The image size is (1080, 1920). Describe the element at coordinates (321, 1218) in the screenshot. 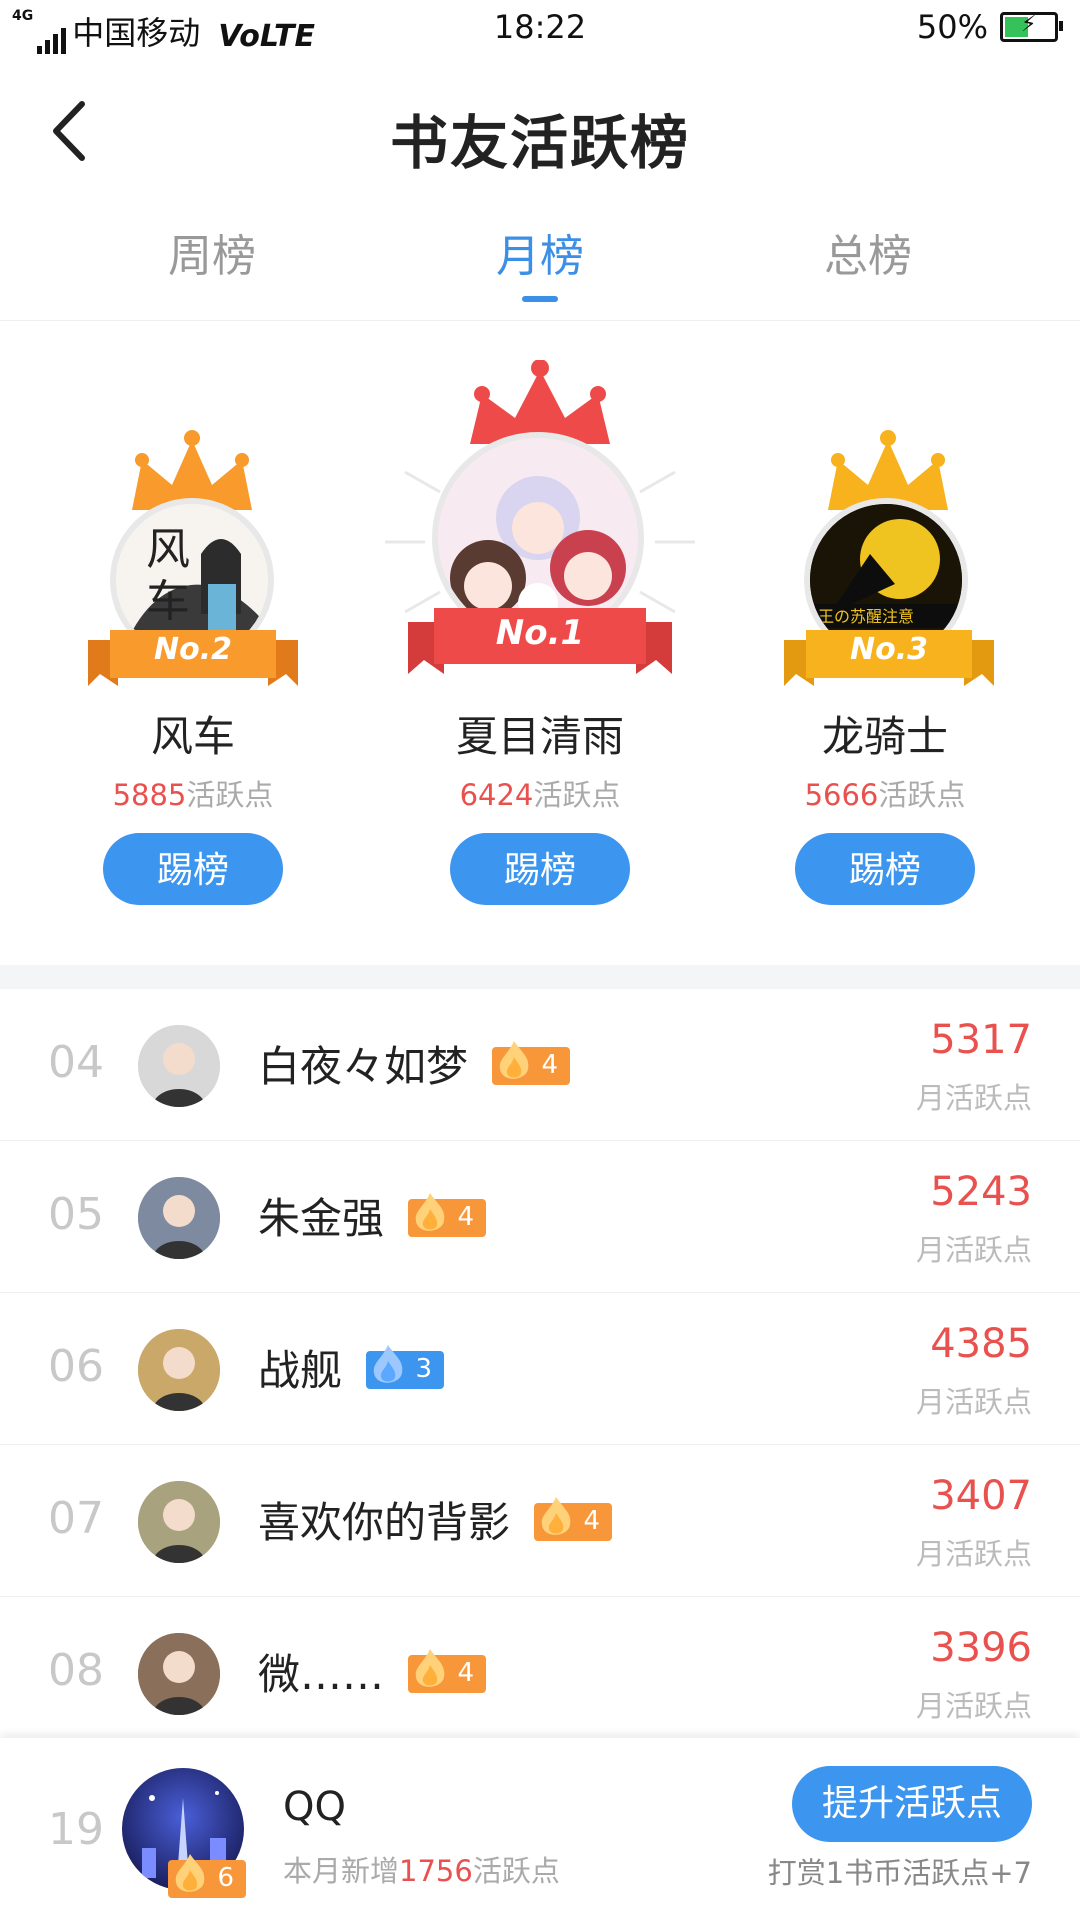

I see `user-name: 朱金强` at that location.